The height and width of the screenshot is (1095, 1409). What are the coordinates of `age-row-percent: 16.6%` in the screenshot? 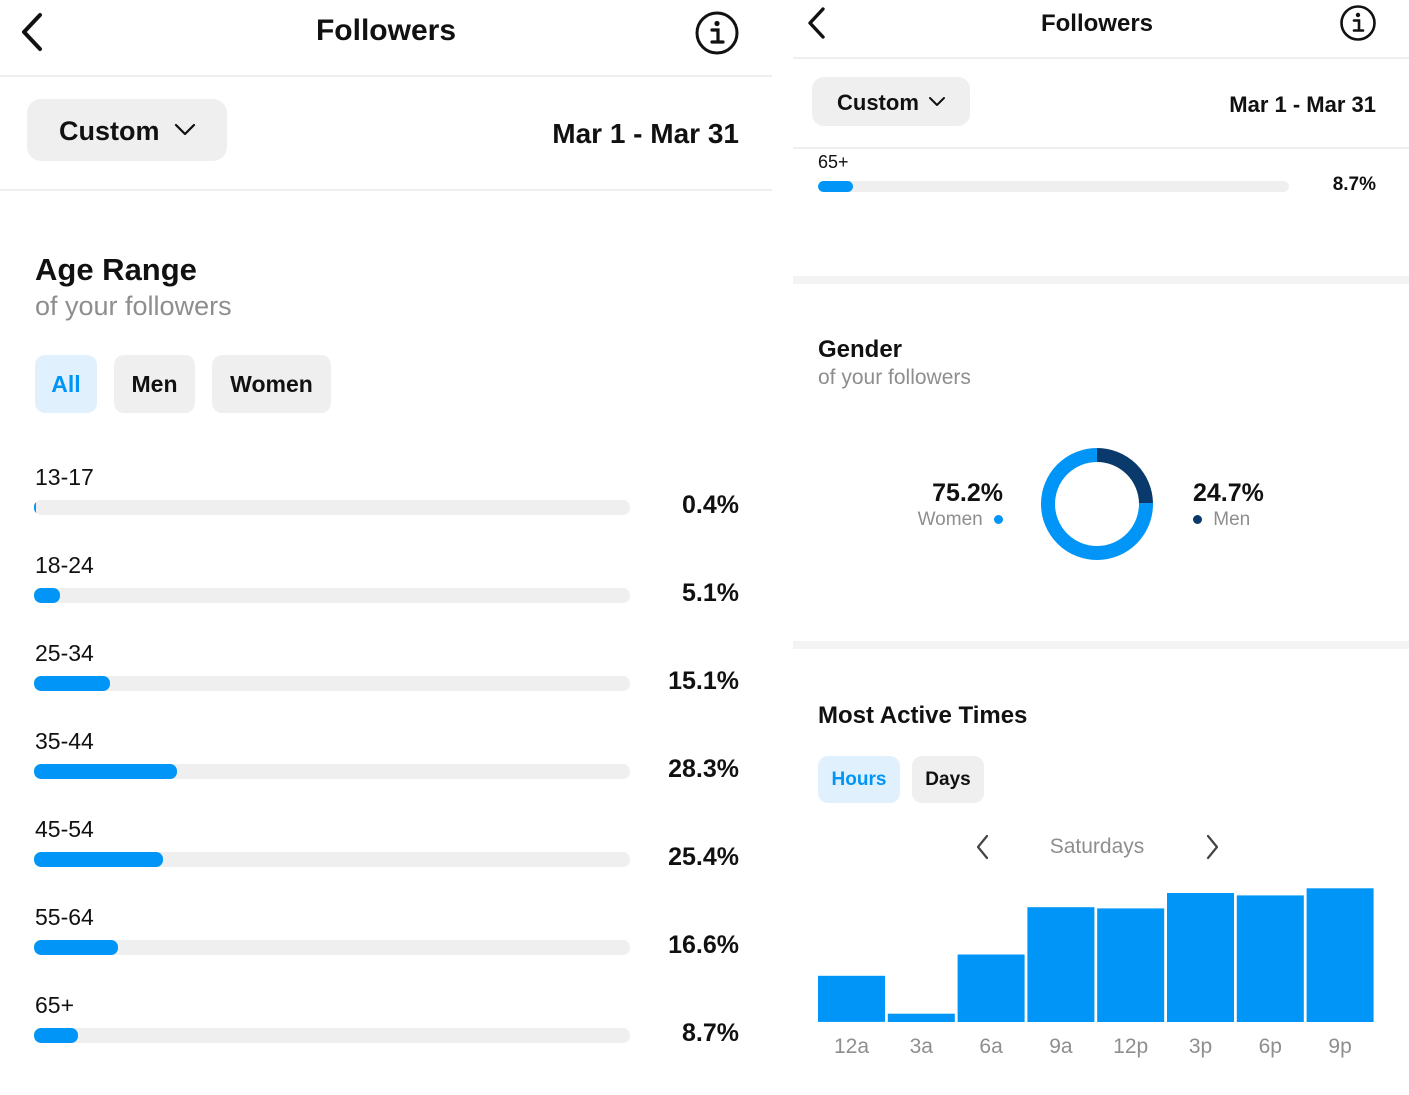 It's located at (703, 945).